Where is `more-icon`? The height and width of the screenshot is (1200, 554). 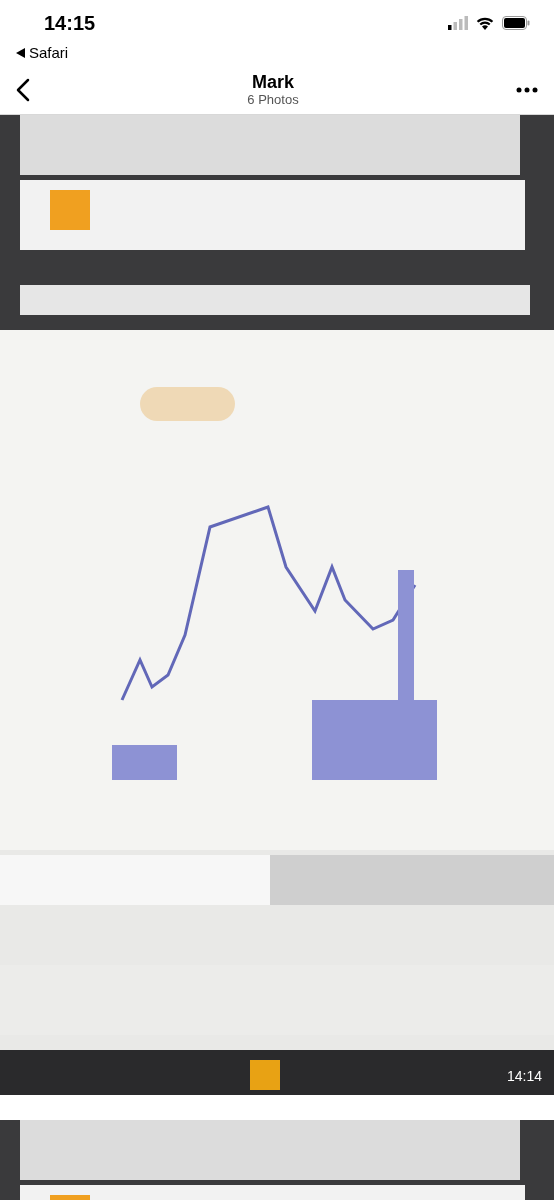
more-icon is located at coordinates (527, 90).